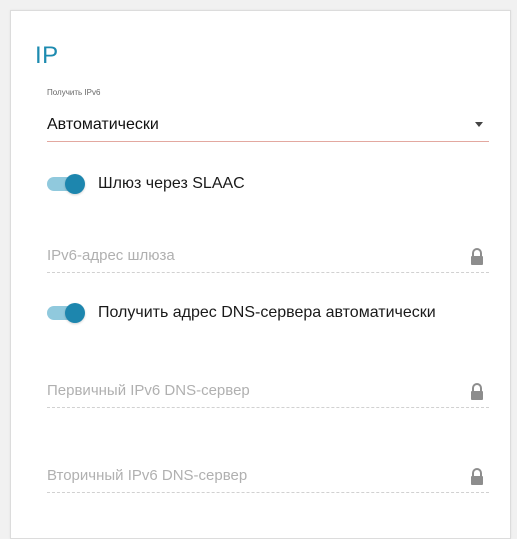  What do you see at coordinates (75, 184) in the screenshot?
I see `slaac-toggle-knob` at bounding box center [75, 184].